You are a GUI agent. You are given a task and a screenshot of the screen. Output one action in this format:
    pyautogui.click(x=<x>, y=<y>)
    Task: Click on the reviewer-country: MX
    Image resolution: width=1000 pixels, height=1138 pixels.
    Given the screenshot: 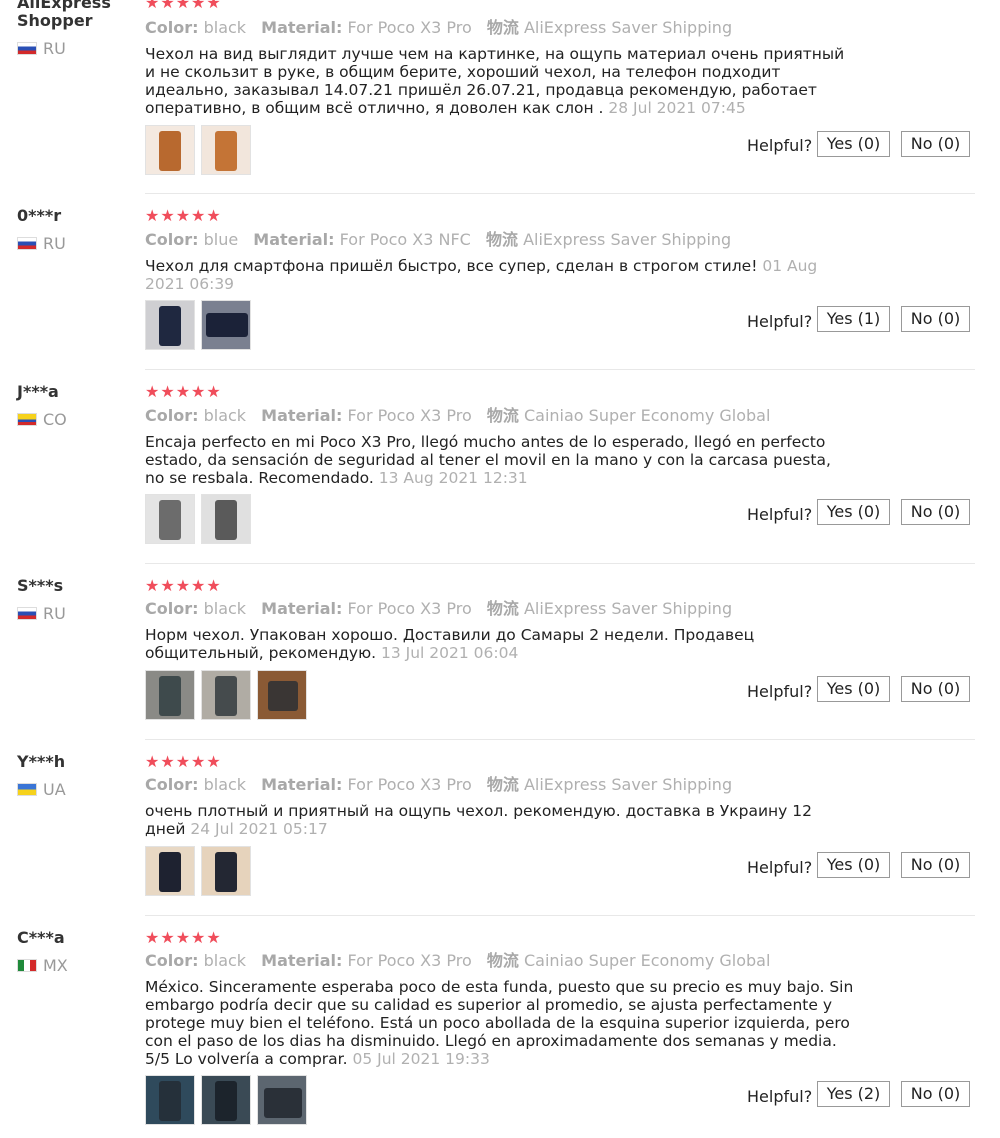 What is the action you would take?
    pyautogui.click(x=42, y=966)
    